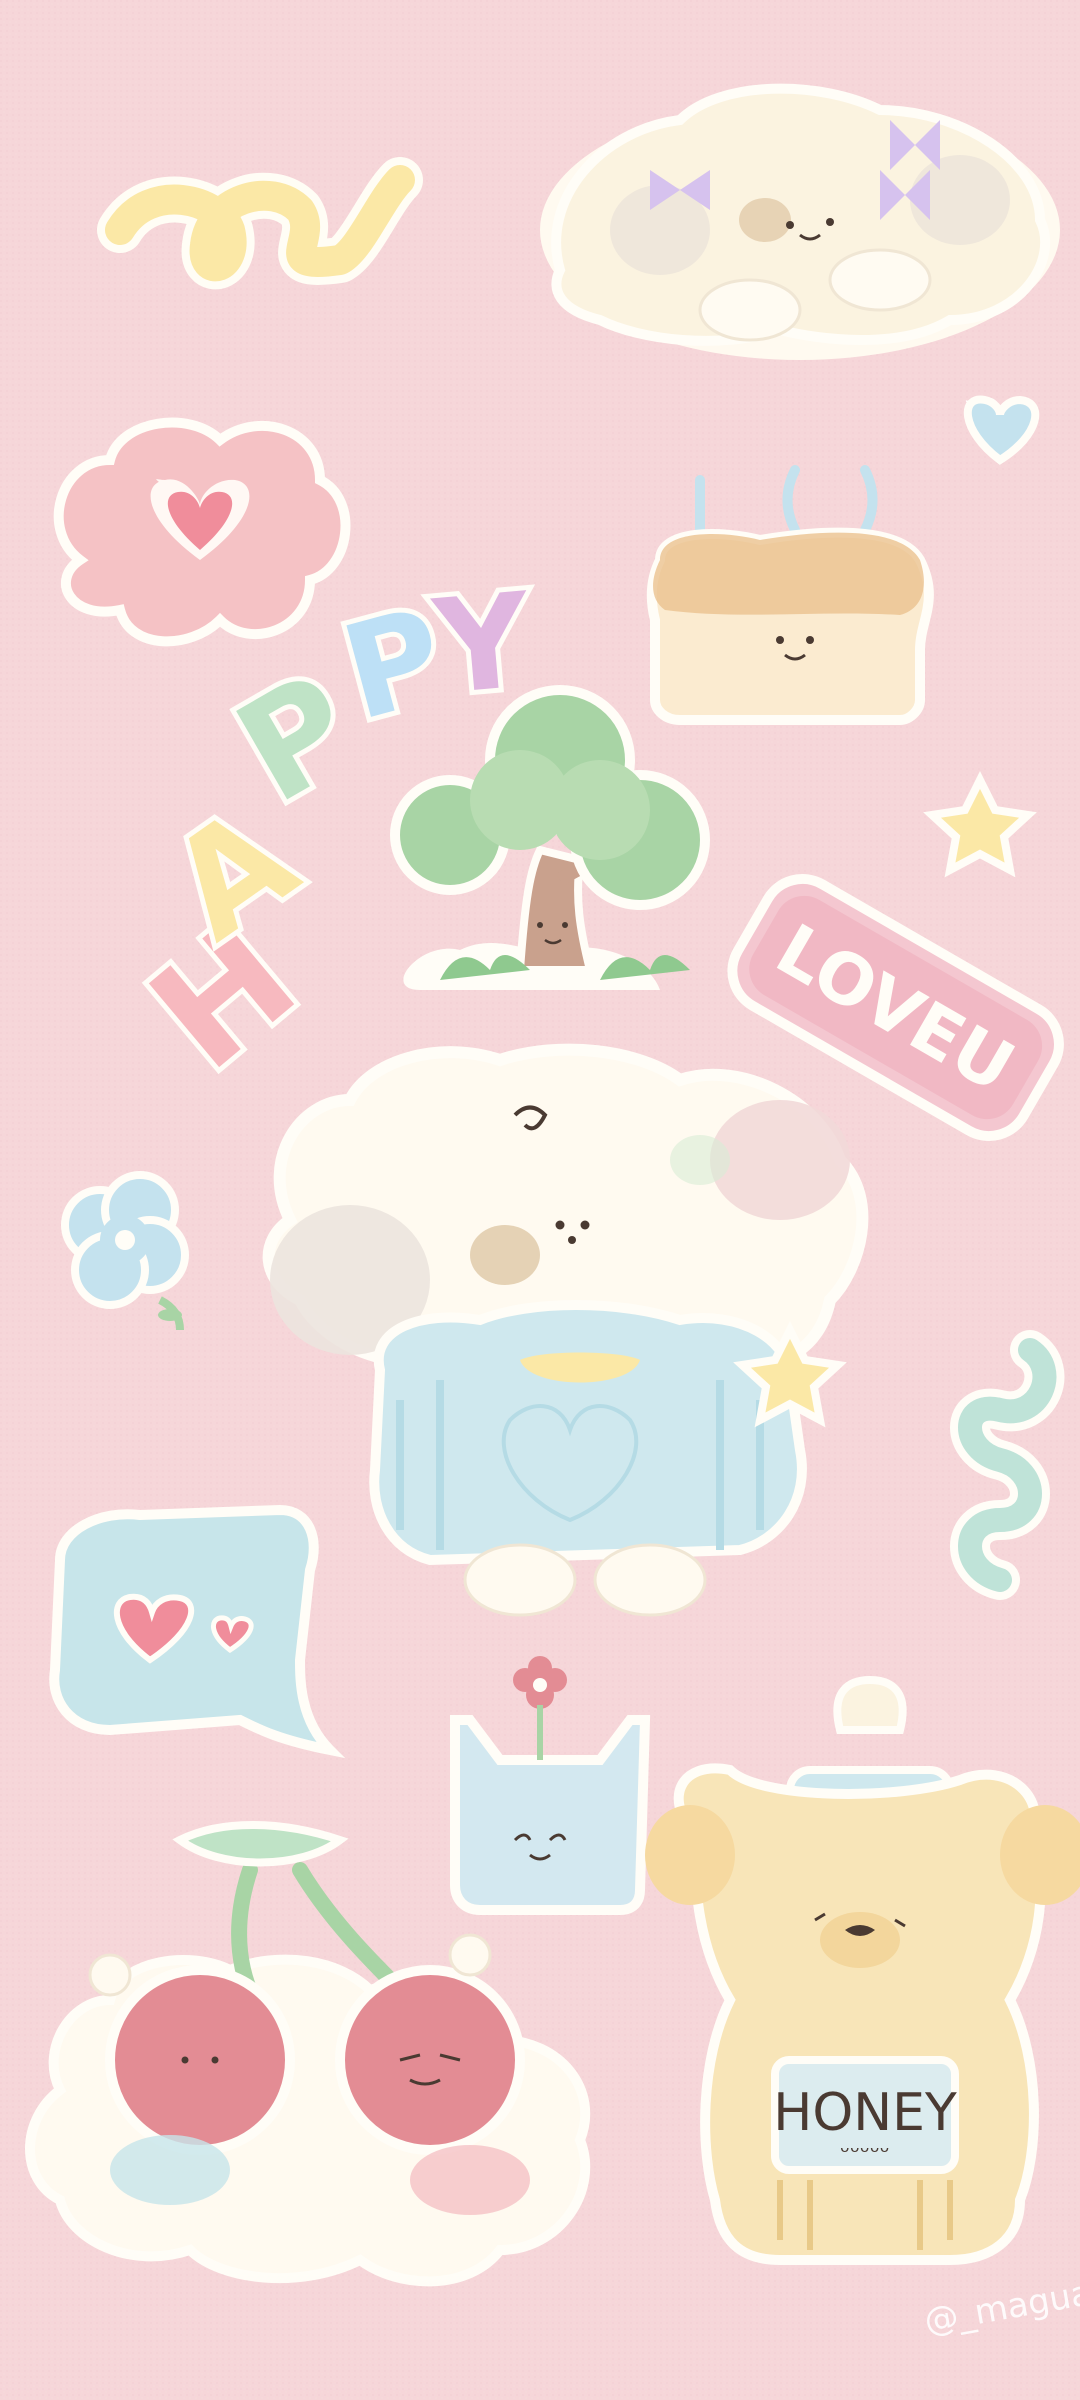 The width and height of the screenshot is (1080, 2400). What do you see at coordinates (865, 2113) in the screenshot?
I see `honey-label-text: HONEY` at bounding box center [865, 2113].